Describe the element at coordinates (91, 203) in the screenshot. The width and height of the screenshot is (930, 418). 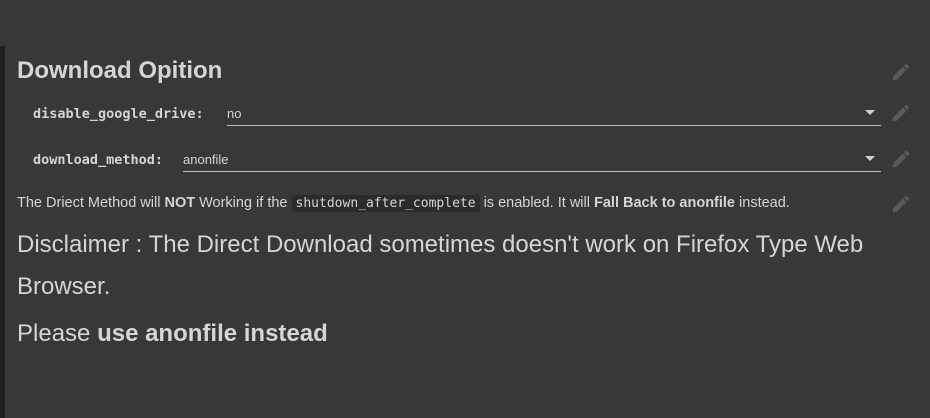
I see `note-text: The Driect Method will` at that location.